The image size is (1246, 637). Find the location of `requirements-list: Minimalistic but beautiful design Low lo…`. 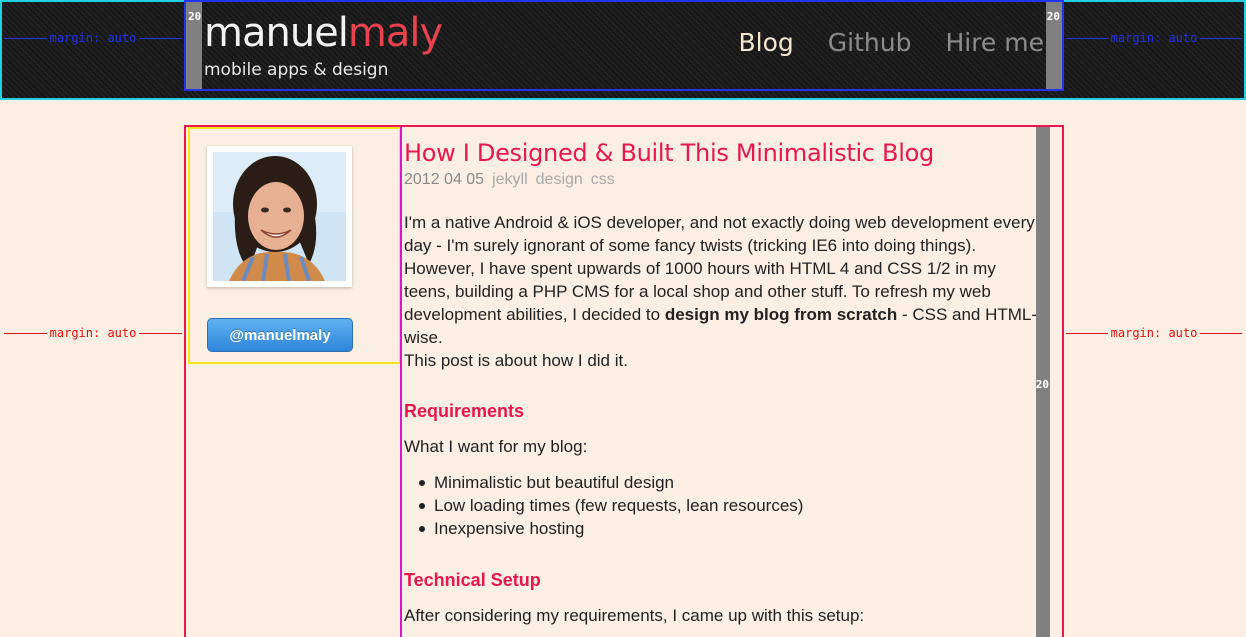

requirements-list: Minimalistic but beautiful design Low lo… is located at coordinates (611, 505).